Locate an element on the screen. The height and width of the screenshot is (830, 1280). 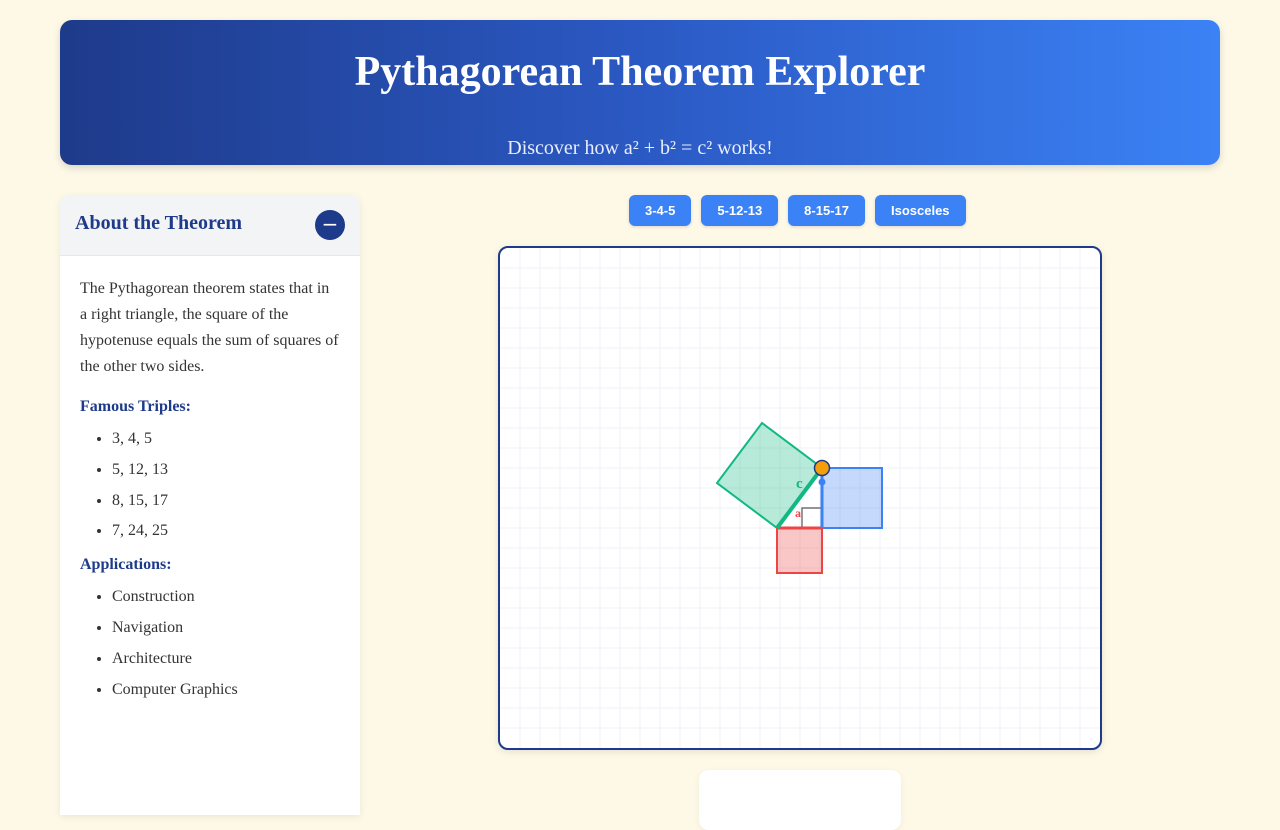
results-card is located at coordinates (800, 800).